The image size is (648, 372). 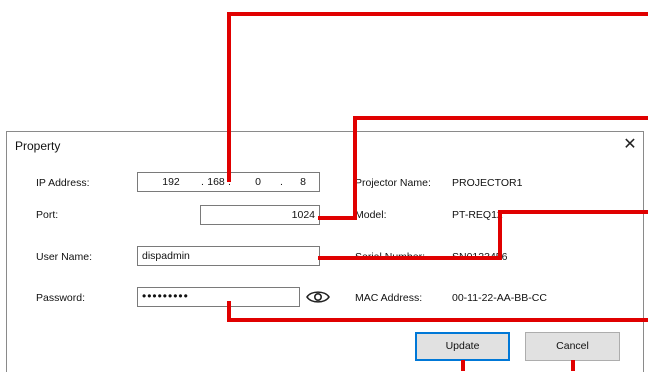 I want to click on ip-octet-2: 168, so click(x=216, y=182).